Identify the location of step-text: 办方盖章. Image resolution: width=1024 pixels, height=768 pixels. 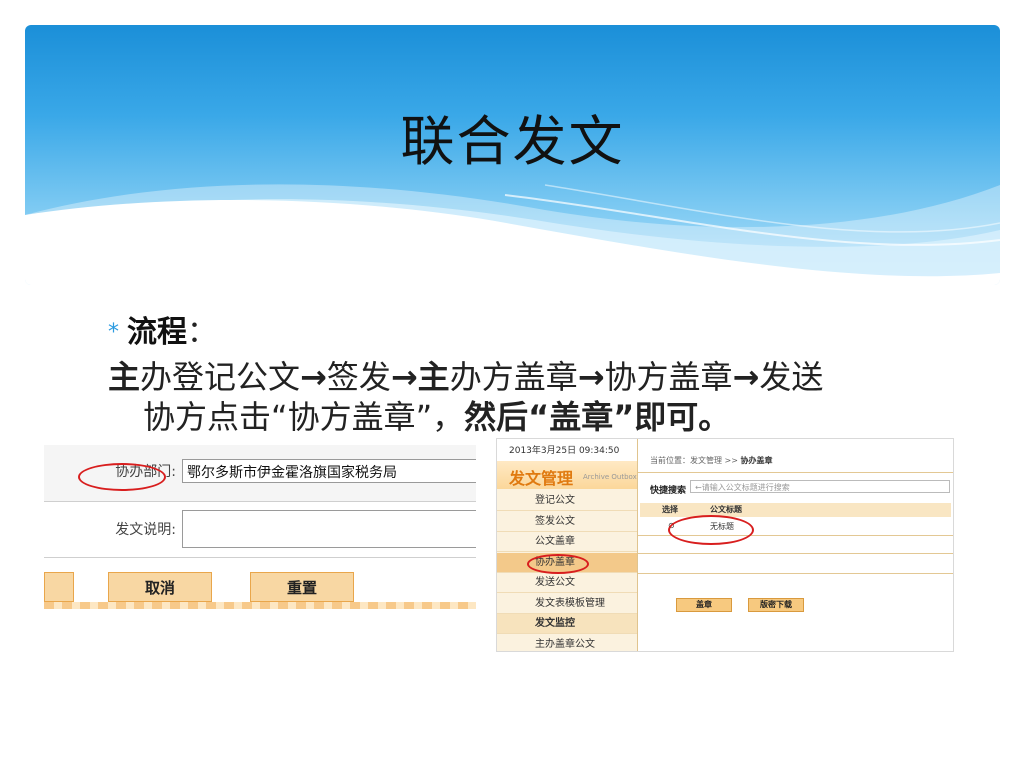
(513, 377).